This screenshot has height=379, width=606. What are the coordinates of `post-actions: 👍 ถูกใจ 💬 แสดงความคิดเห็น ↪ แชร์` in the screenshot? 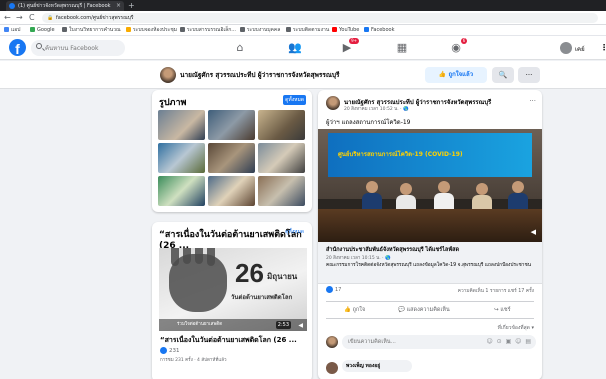 It's located at (430, 310).